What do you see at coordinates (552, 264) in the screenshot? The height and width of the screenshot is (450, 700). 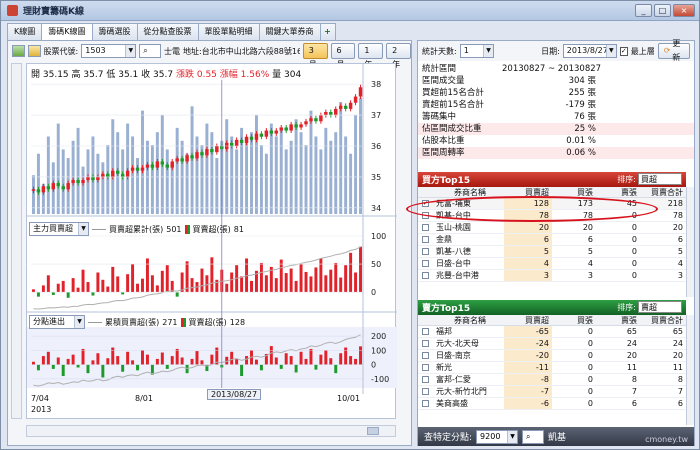 I see `buy-table-row: 日盛-台中 4 4 0 4` at bounding box center [552, 264].